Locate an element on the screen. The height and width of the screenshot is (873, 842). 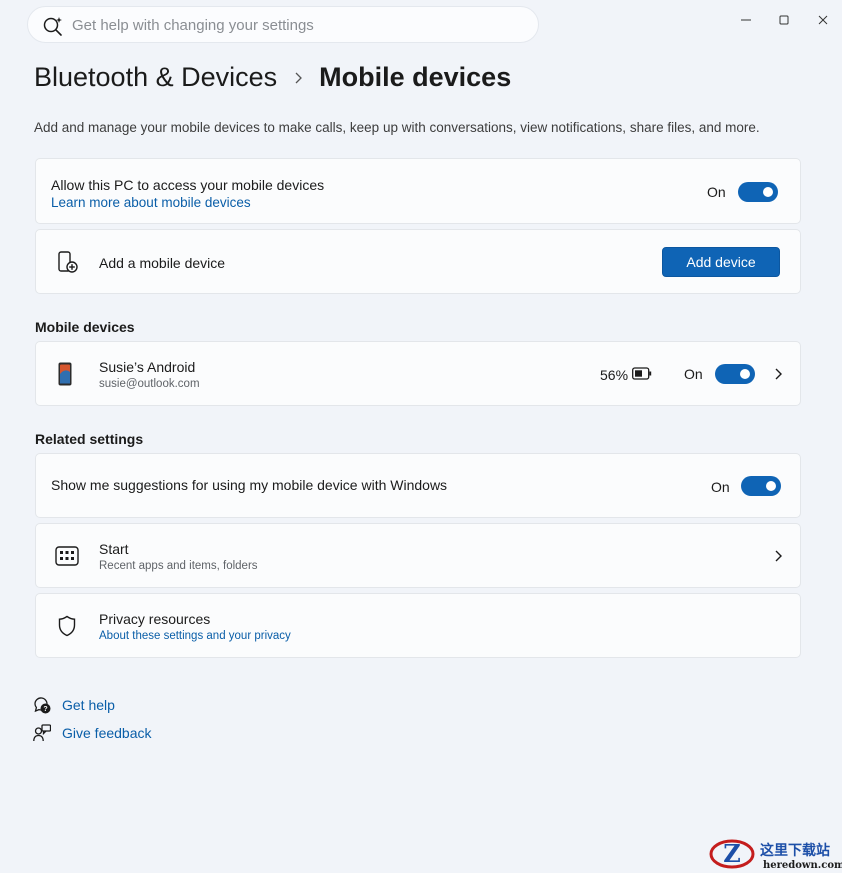
device-state-label: On is located at coordinates (693, 374).